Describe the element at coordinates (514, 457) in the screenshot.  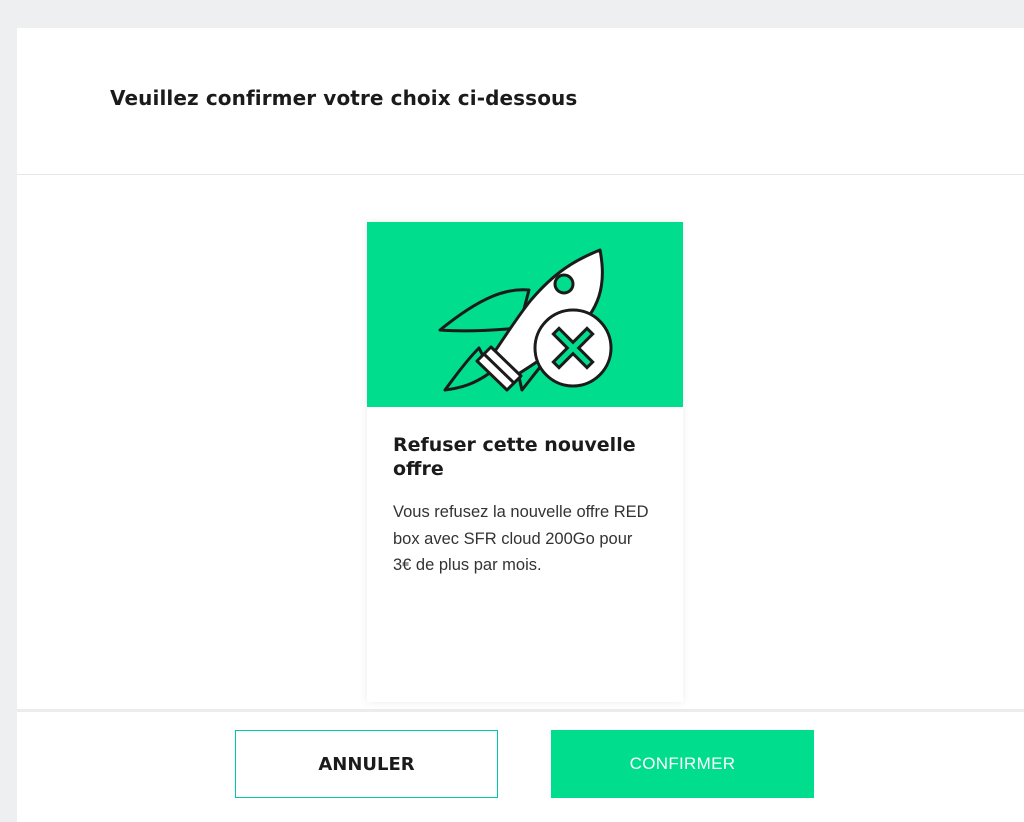
I see `offer-card-title: Refuser cette nouvelle offre` at that location.